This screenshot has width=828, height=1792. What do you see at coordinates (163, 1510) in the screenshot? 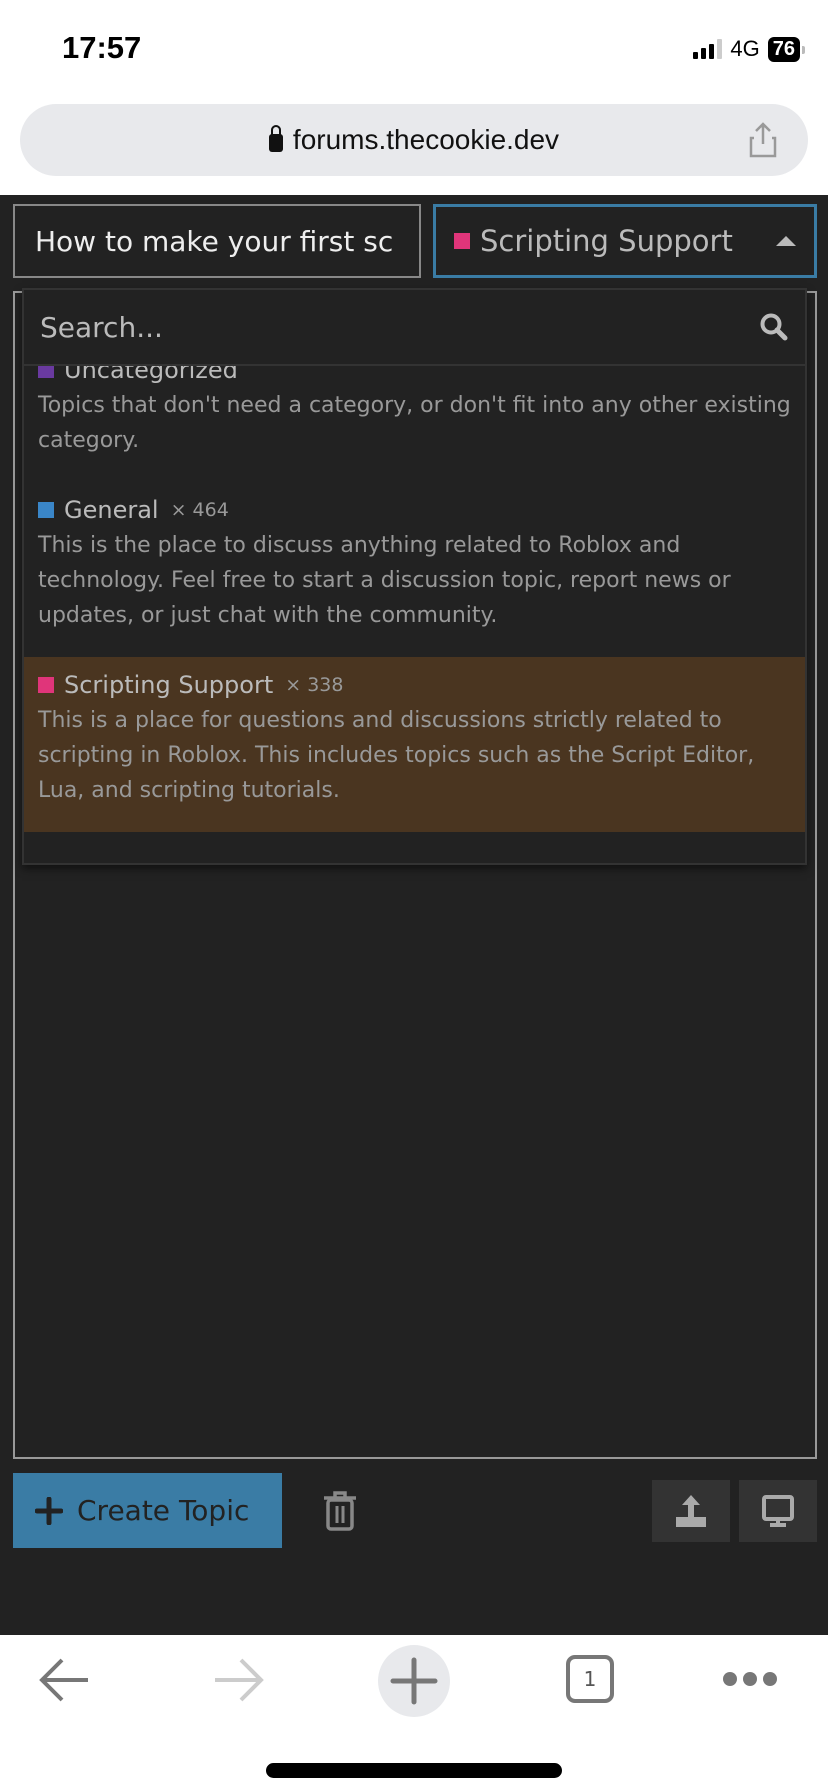
I see `create-topic-label: Create Topic` at bounding box center [163, 1510].